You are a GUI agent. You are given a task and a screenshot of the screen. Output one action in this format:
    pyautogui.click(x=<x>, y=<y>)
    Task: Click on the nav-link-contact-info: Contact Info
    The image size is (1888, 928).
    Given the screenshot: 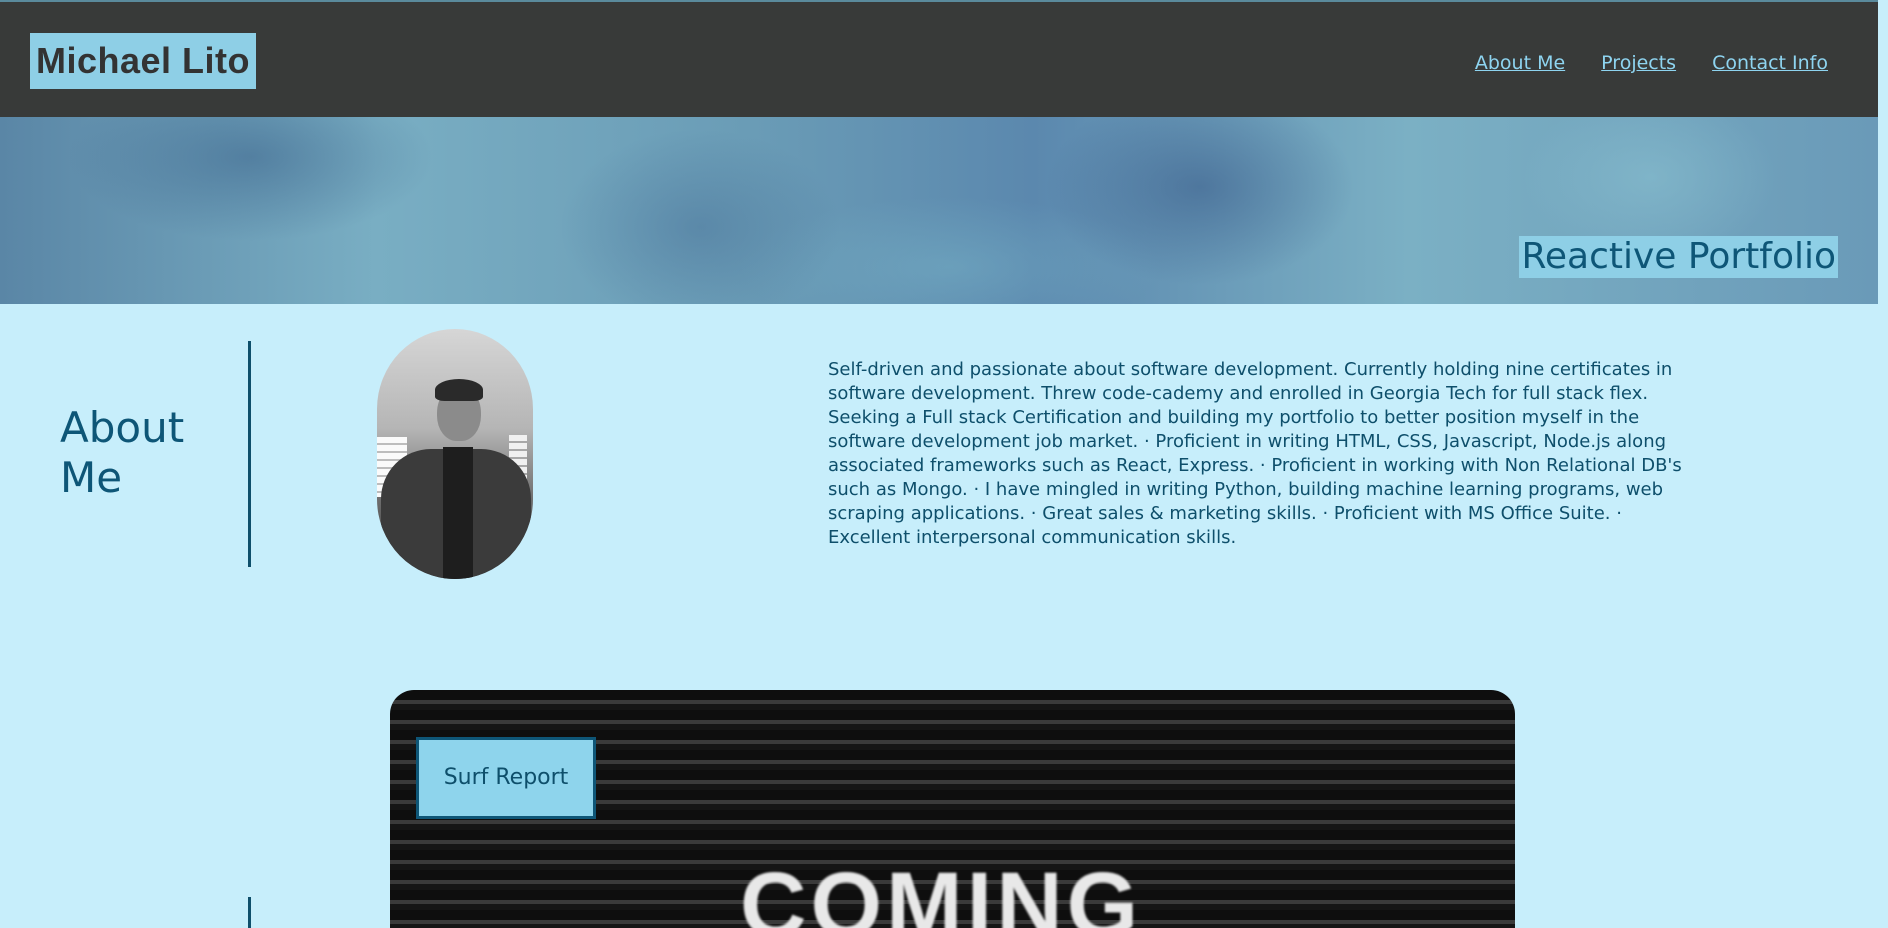 What is the action you would take?
    pyautogui.click(x=1770, y=63)
    